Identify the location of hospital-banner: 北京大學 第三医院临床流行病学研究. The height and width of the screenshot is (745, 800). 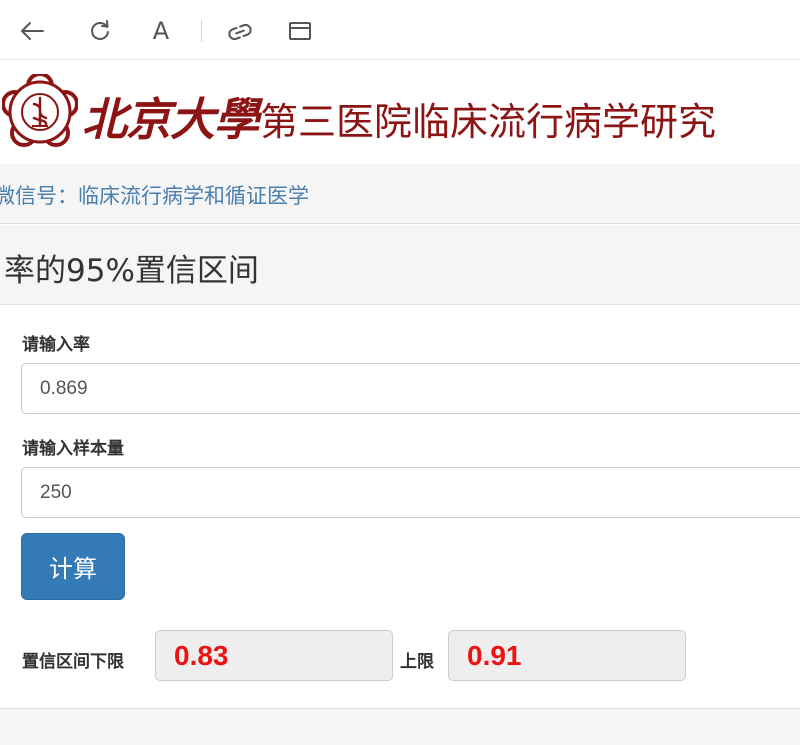
(400, 112).